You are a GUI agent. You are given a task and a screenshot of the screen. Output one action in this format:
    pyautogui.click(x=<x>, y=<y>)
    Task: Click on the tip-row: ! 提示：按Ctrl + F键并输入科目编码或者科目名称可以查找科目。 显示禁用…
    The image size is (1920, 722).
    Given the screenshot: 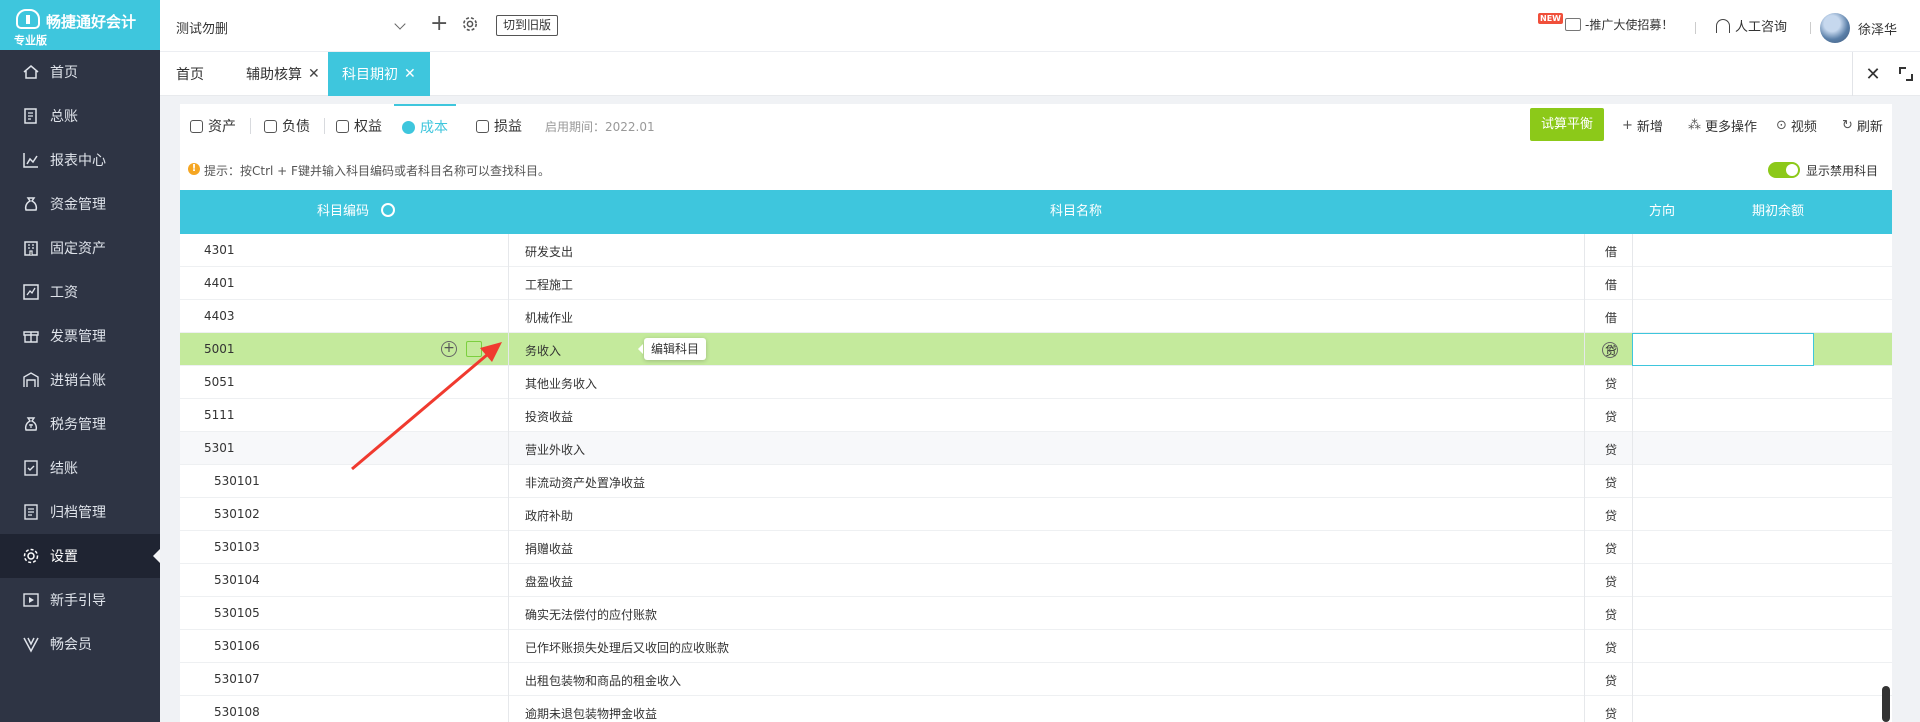 What is the action you would take?
    pyautogui.click(x=1036, y=169)
    